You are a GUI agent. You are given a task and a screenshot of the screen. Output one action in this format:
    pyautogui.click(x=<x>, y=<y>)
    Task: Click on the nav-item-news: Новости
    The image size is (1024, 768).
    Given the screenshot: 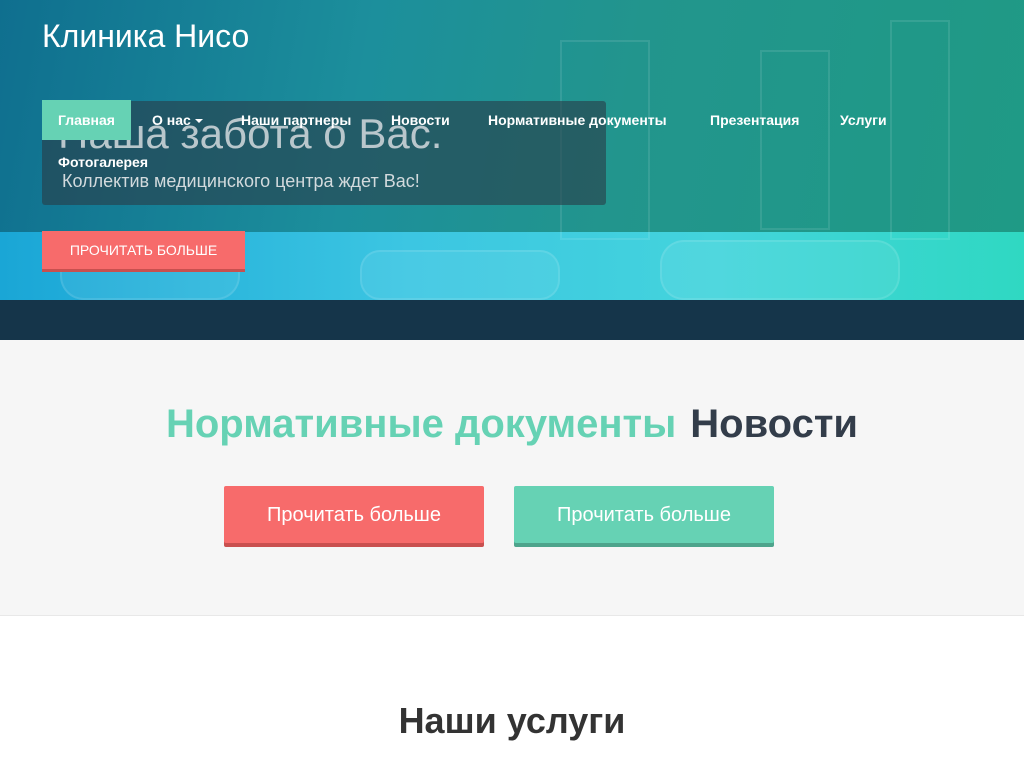 What is the action you would take?
    pyautogui.click(x=420, y=120)
    